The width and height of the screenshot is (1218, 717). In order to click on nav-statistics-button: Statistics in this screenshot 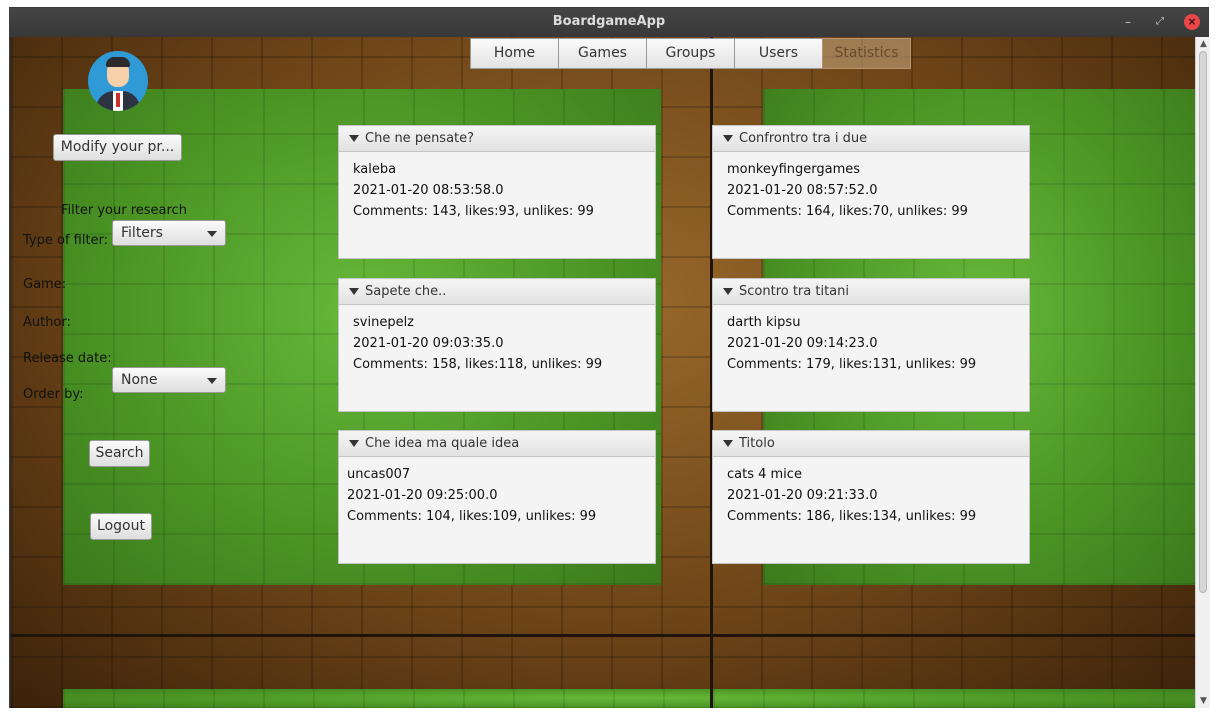, I will do `click(866, 53)`.